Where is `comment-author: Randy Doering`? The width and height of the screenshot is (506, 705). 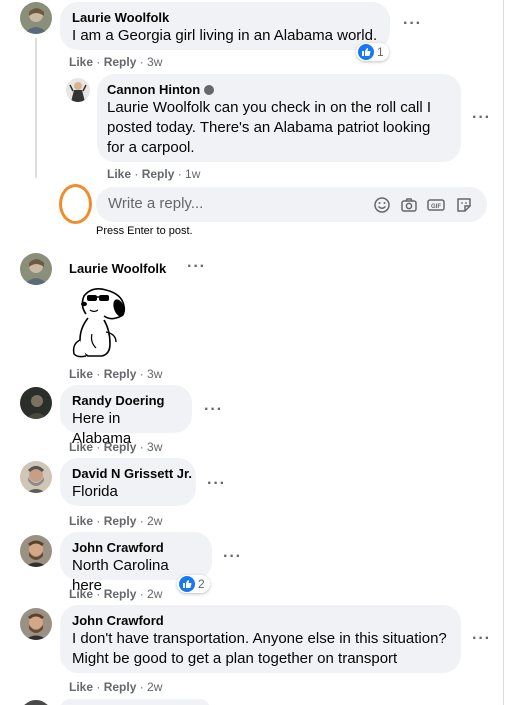
comment-author: Randy Doering is located at coordinates (126, 401).